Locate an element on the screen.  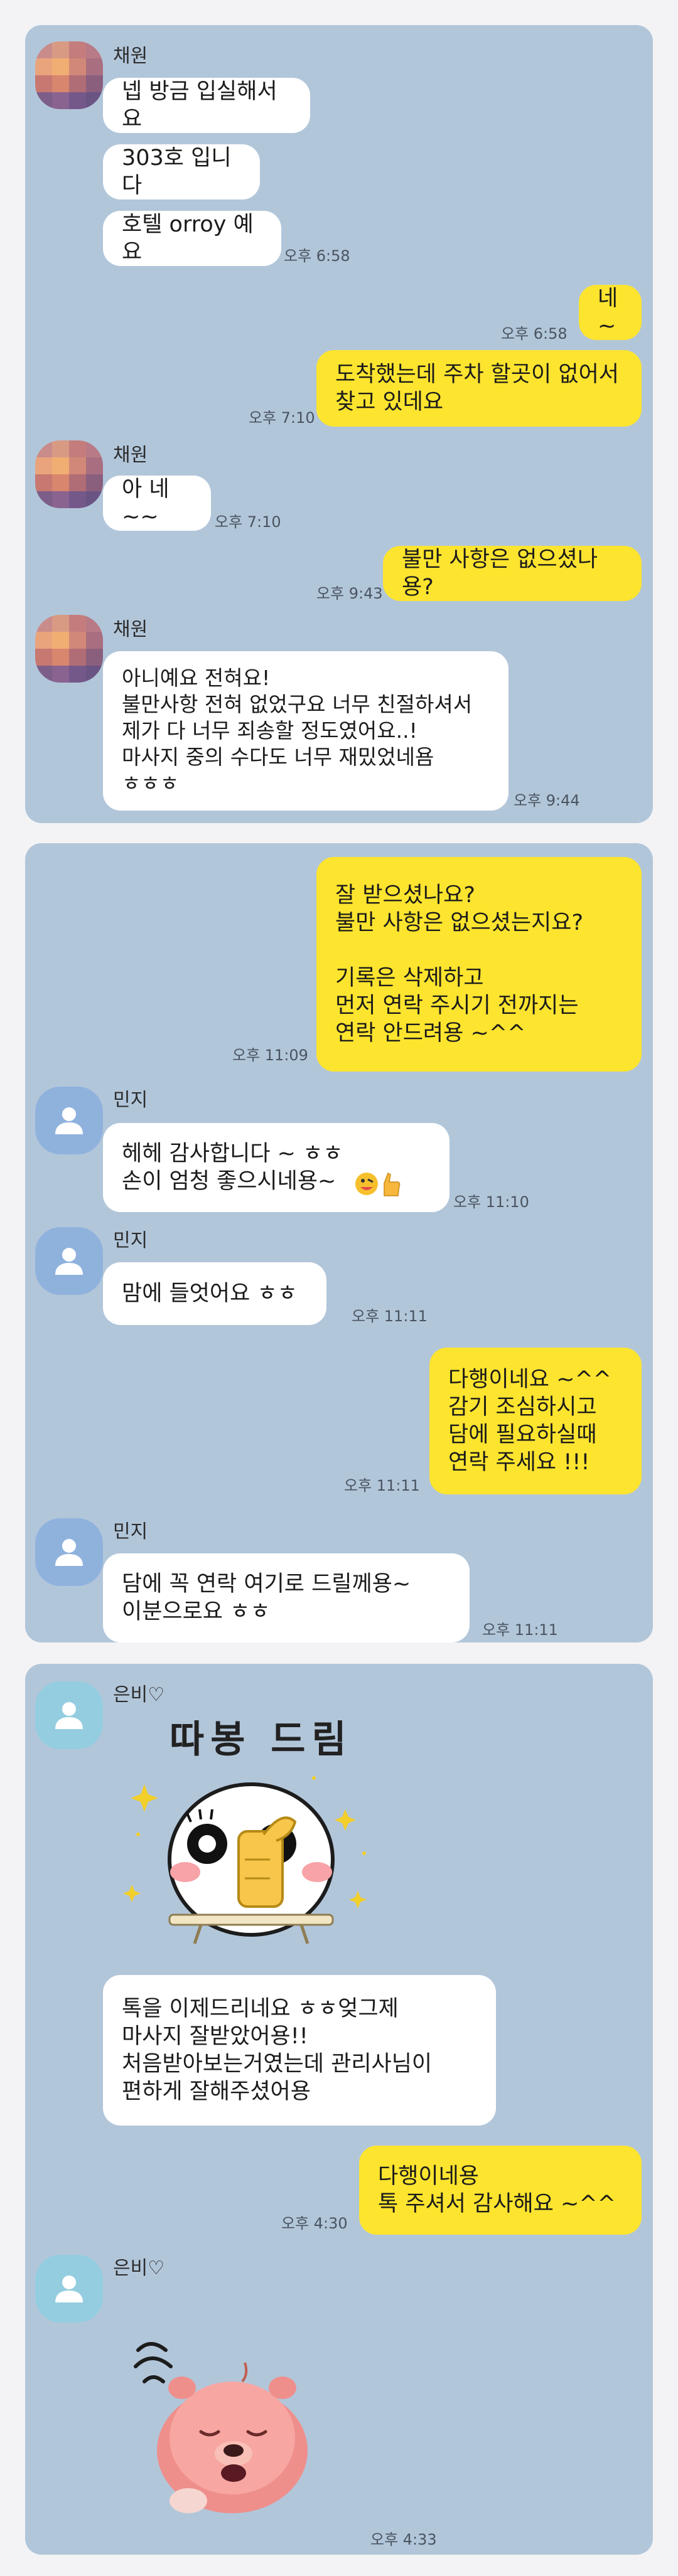
message-bubble: 헤헤 감사합니다 ~ ㅎㅎ 손이 엄청 좋으시네용~ is located at coordinates (276, 1167).